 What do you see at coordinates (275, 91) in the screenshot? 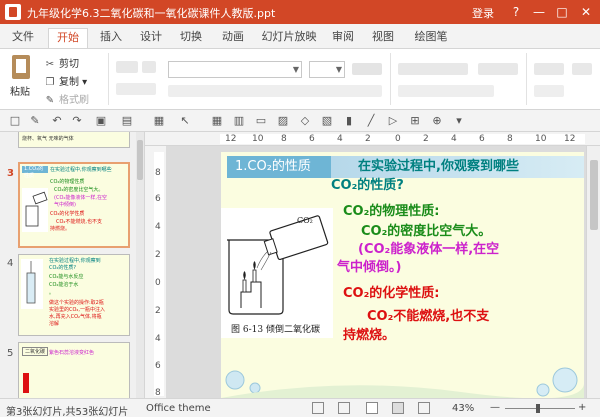
I see `font-format-buttons` at bounding box center [275, 91].